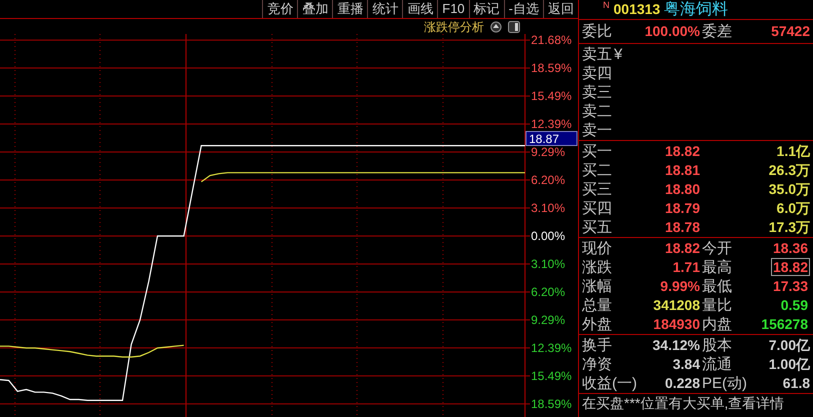  I want to click on bid-price: 18.80, so click(682, 189).